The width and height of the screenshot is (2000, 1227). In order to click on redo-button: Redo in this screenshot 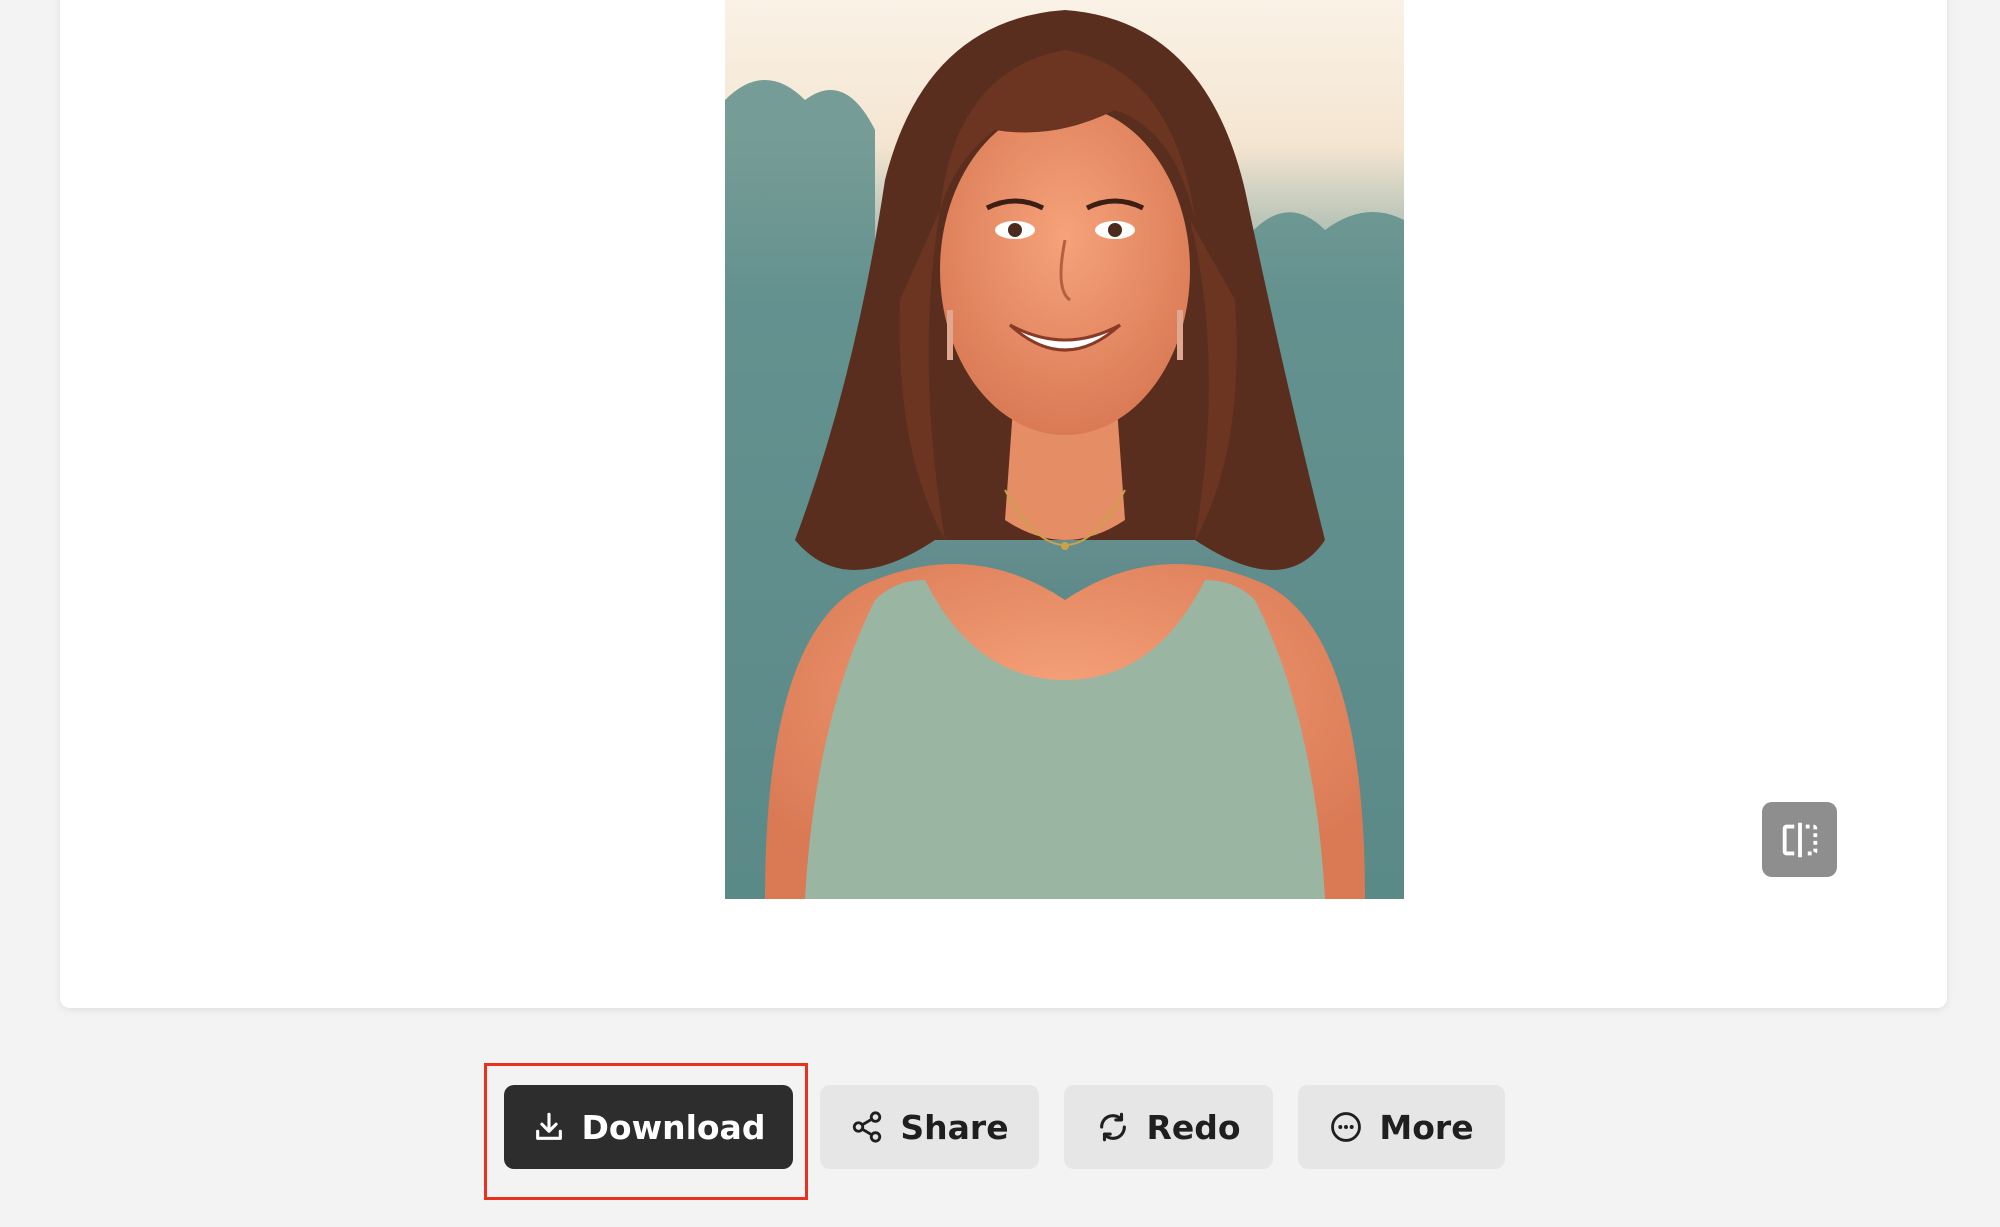, I will do `click(1168, 1127)`.